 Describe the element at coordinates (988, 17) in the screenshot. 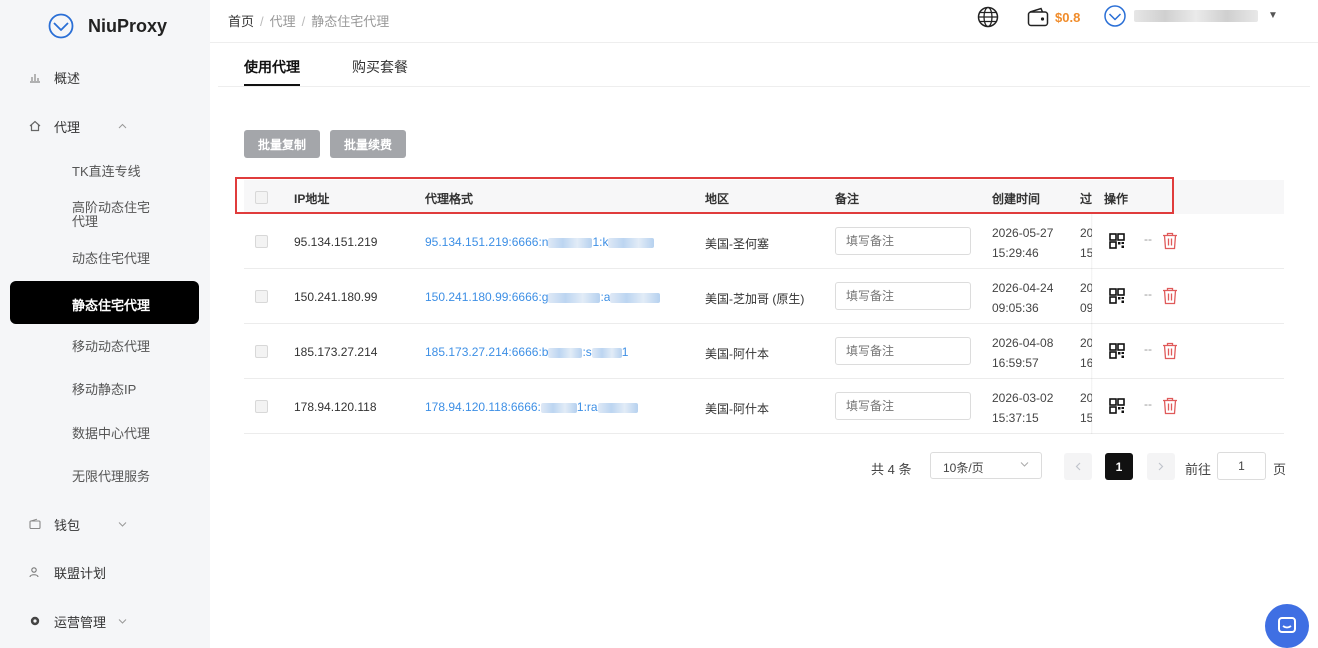

I see `globe-icon` at that location.